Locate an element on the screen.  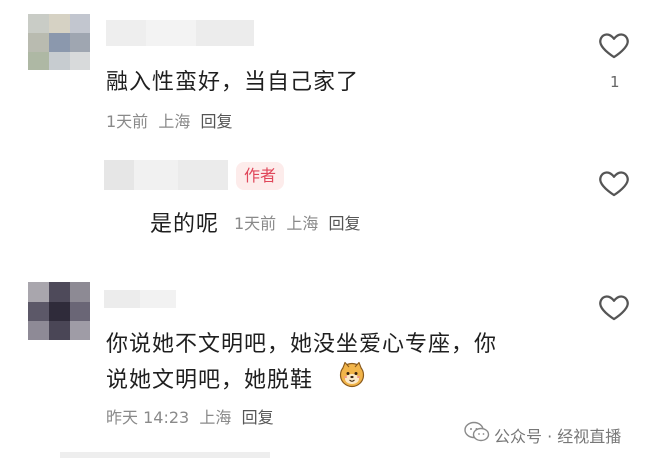
wechat-icon is located at coordinates (477, 431).